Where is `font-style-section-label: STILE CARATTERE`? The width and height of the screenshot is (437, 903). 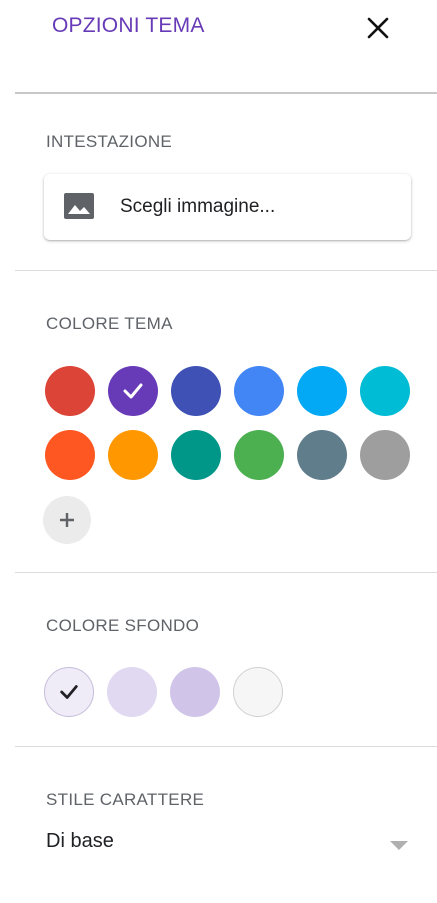
font-style-section-label: STILE CARATTERE is located at coordinates (125, 799).